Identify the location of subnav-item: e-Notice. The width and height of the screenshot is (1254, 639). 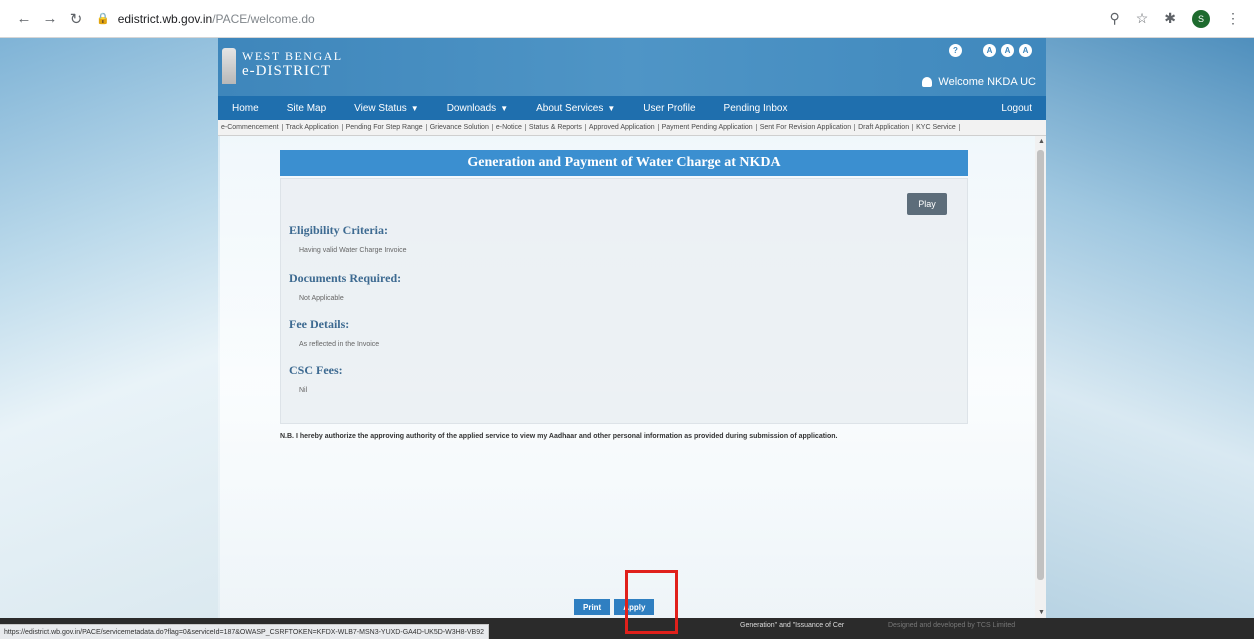
(509, 127).